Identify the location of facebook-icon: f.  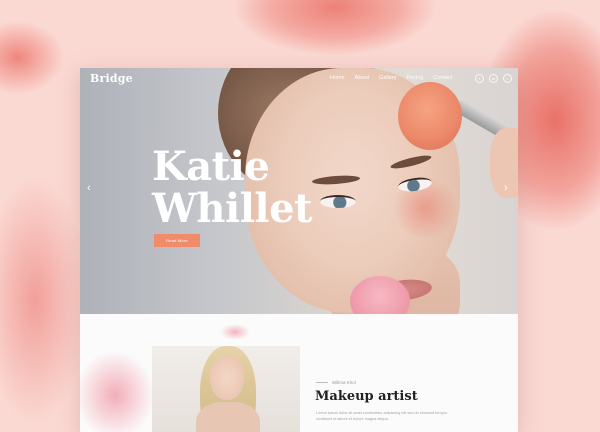
(479, 78).